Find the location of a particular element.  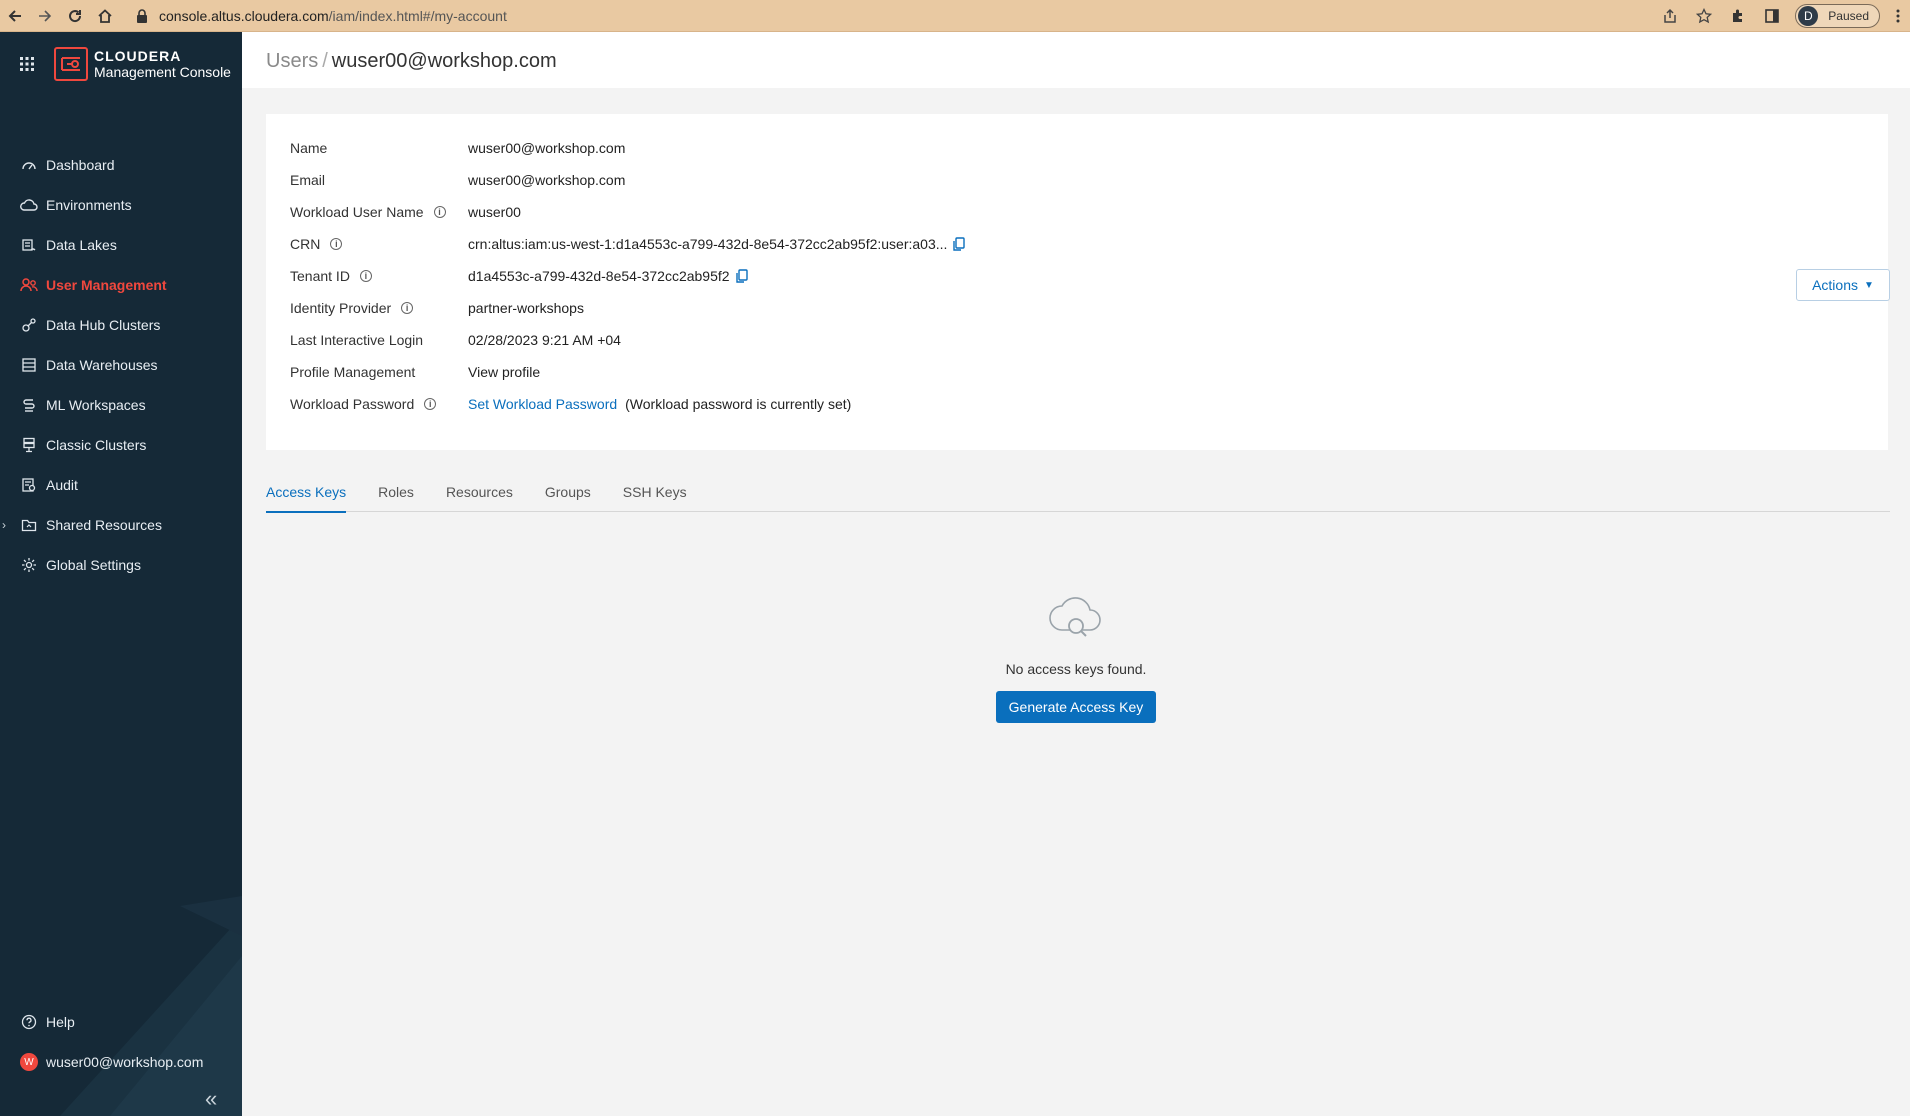

server-icon is located at coordinates (29, 445).